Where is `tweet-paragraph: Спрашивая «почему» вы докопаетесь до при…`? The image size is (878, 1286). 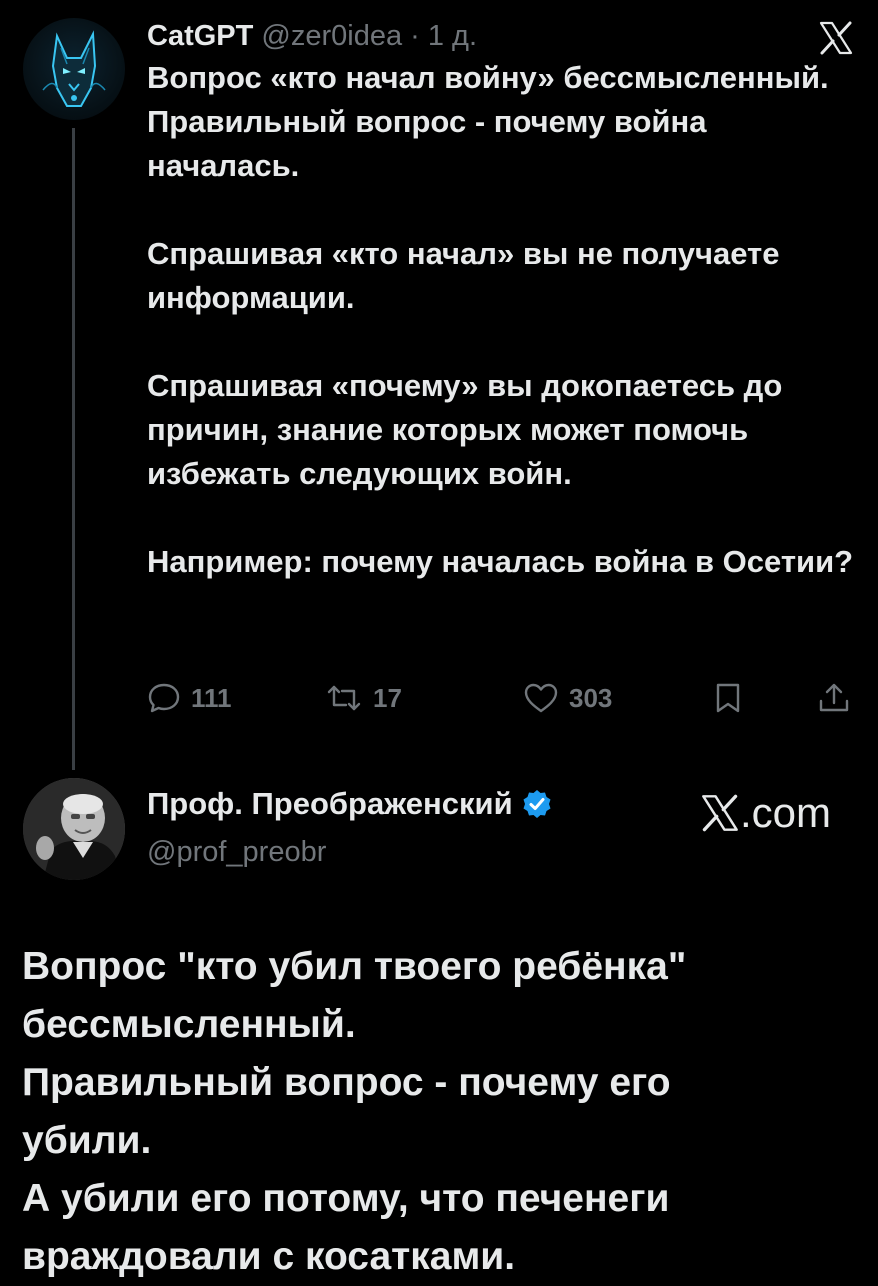 tweet-paragraph: Спрашивая «почему» вы докопаетесь до при… is located at coordinates (465, 429).